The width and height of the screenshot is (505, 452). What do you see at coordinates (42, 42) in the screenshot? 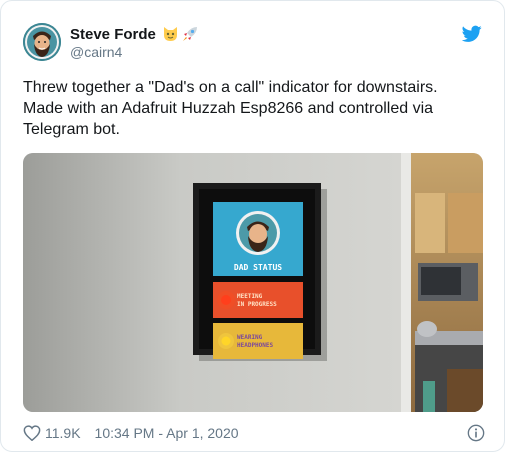
I see `avatar` at bounding box center [42, 42].